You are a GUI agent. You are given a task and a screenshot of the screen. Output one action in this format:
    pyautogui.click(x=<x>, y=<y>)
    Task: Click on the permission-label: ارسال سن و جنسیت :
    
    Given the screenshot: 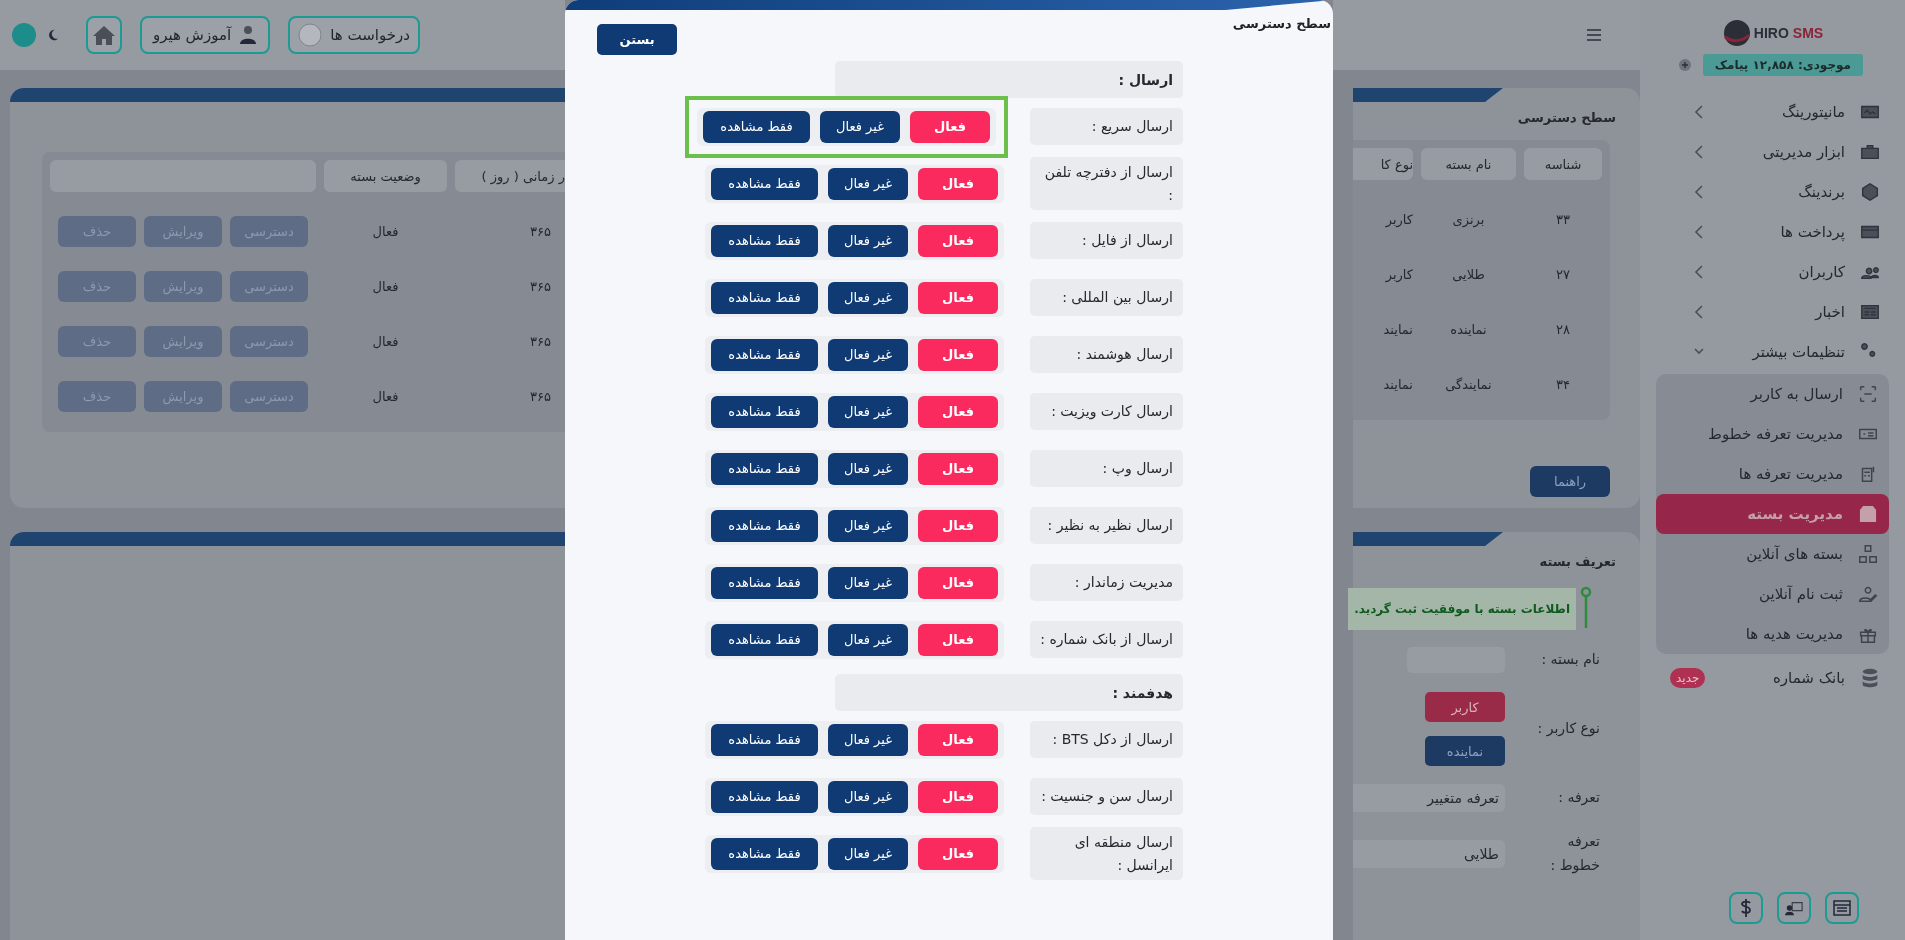 What is the action you would take?
    pyautogui.click(x=1106, y=796)
    